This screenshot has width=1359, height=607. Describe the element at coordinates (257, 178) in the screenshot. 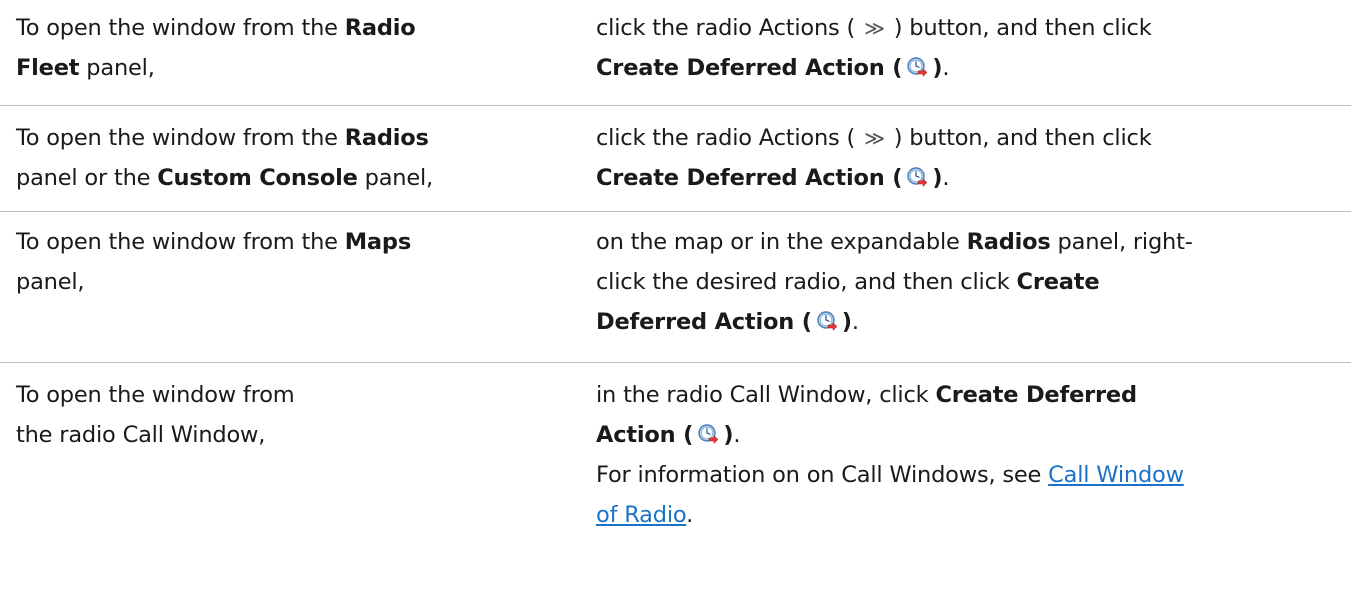

I see `panel-name: Custom Console` at that location.